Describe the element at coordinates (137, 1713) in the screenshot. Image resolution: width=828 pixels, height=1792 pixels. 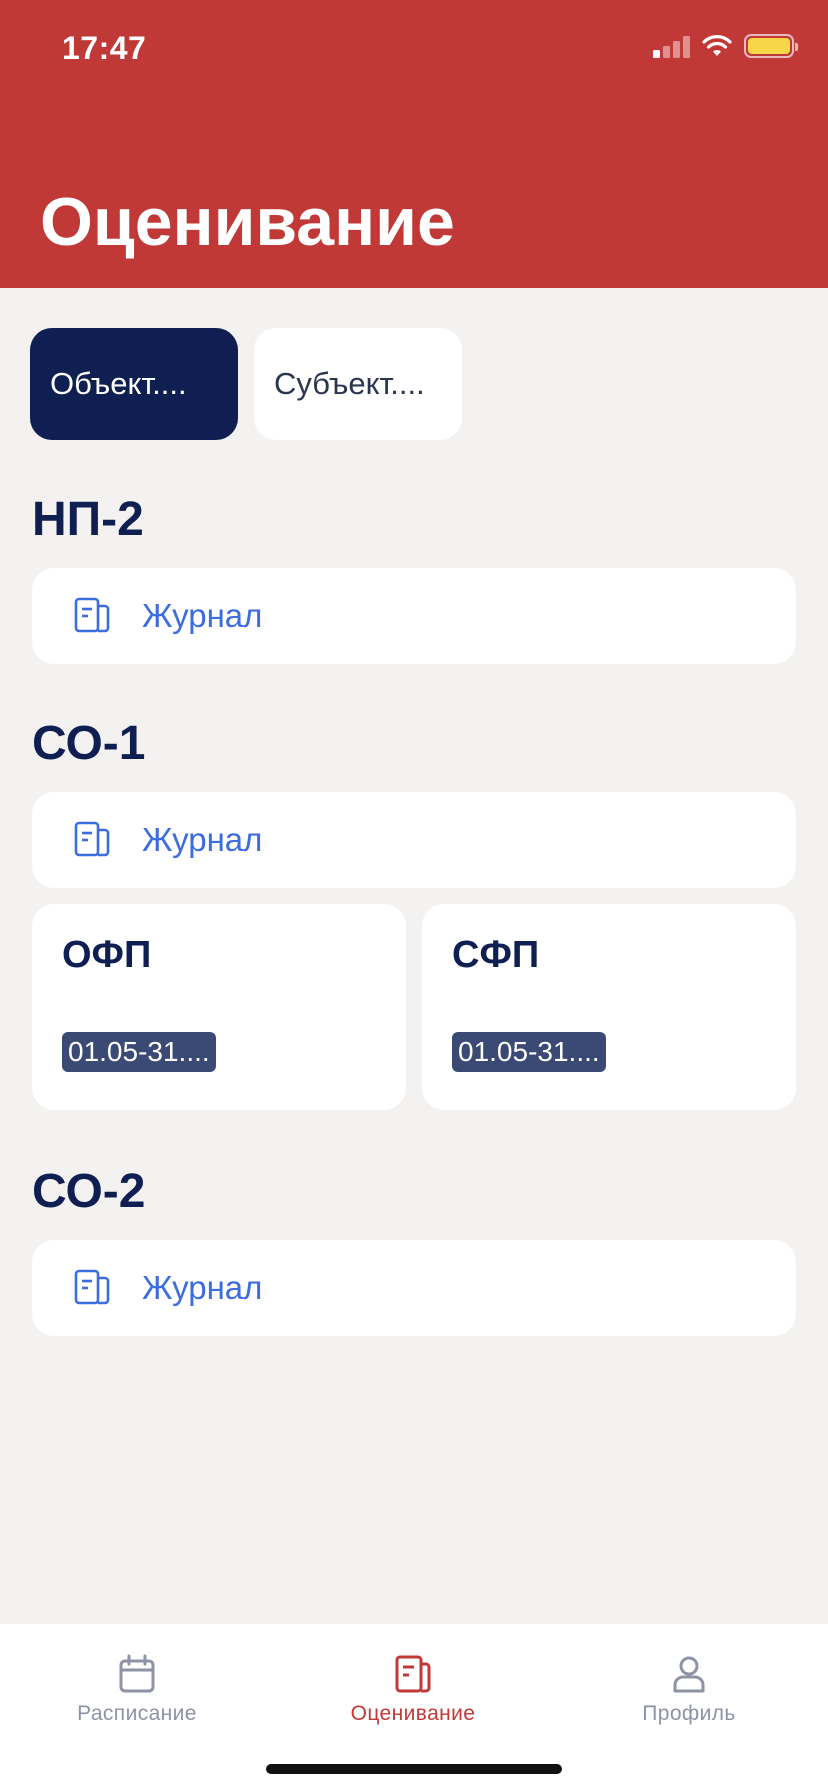
I see `tab-label: Расписание` at that location.